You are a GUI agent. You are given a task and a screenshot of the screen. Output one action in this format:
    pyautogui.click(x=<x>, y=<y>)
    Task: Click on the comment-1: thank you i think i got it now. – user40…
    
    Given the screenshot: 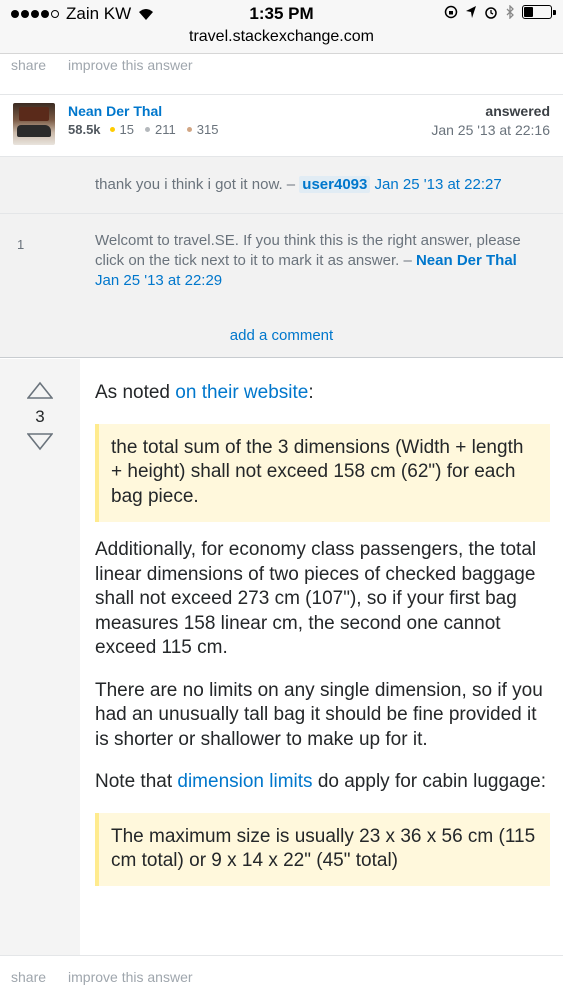 What is the action you would take?
    pyautogui.click(x=320, y=185)
    